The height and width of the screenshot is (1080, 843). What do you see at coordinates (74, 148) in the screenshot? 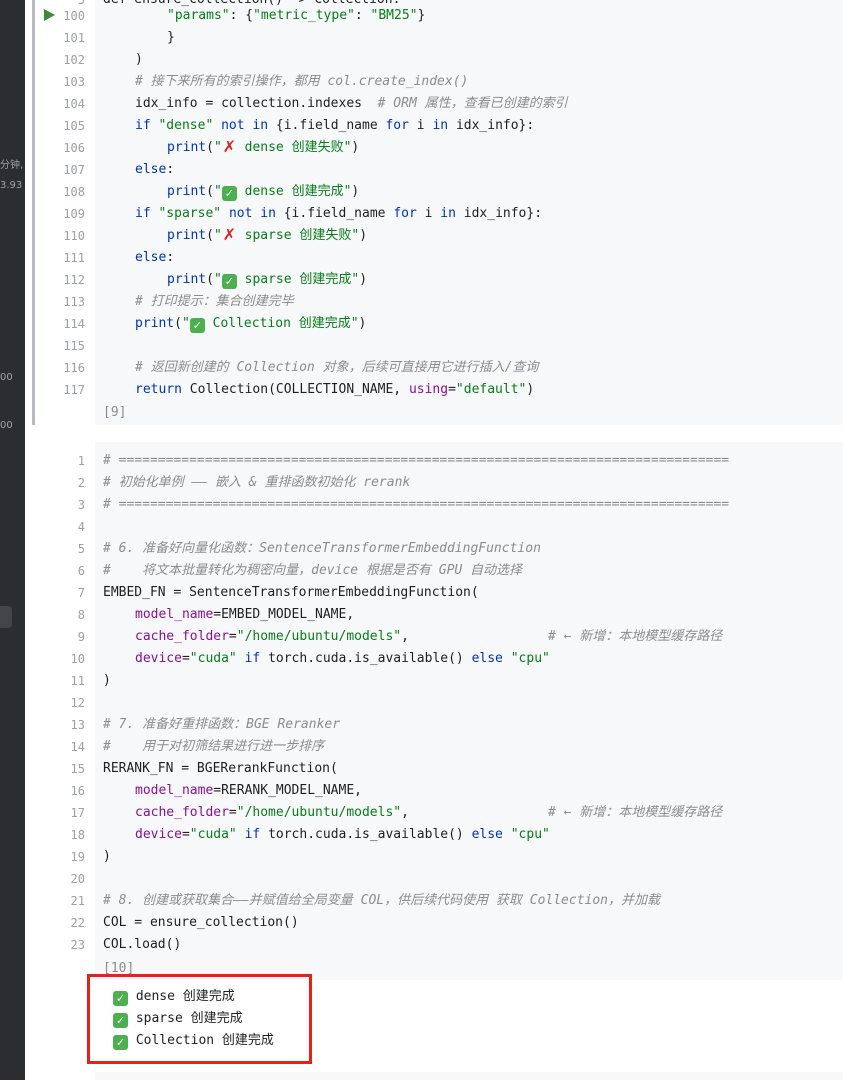
I see `line-number: 106` at bounding box center [74, 148].